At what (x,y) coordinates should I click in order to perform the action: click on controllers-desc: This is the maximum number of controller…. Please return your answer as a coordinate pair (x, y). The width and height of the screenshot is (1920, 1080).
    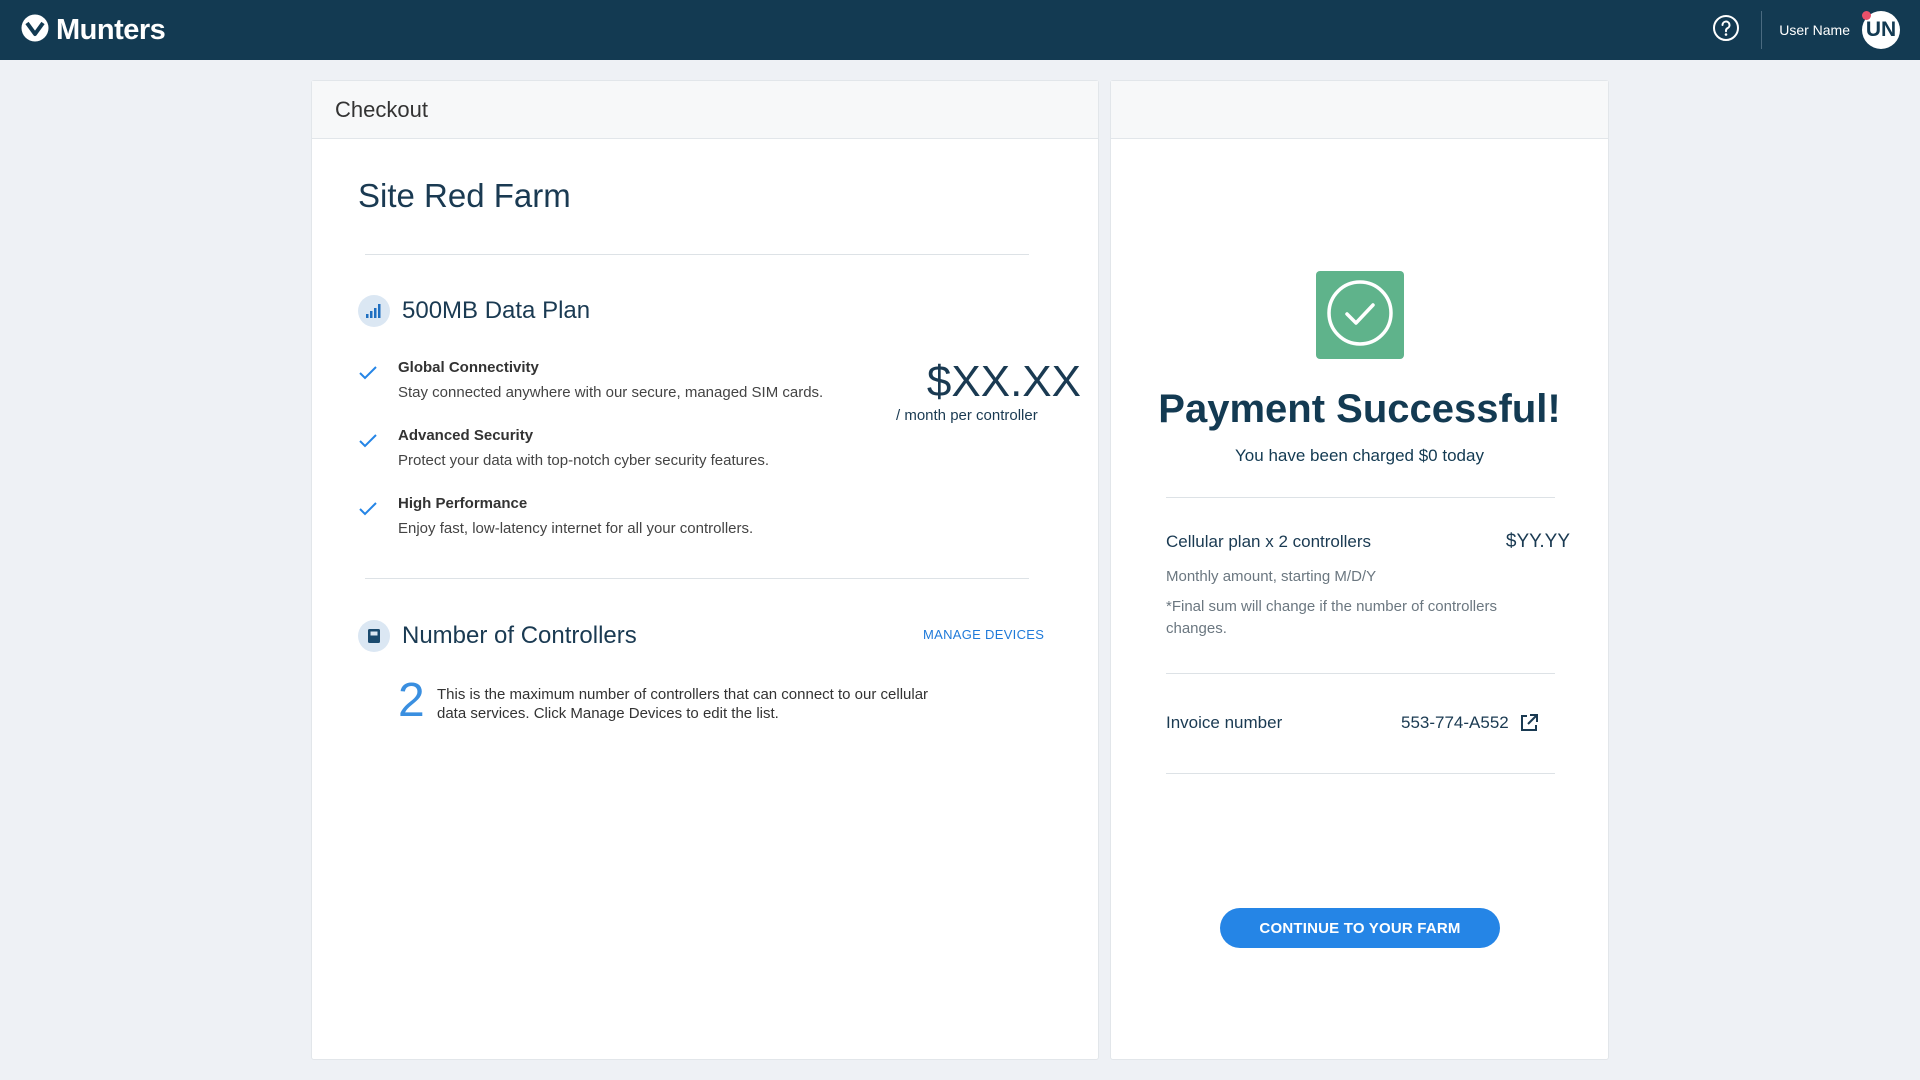
    Looking at the image, I should click on (683, 704).